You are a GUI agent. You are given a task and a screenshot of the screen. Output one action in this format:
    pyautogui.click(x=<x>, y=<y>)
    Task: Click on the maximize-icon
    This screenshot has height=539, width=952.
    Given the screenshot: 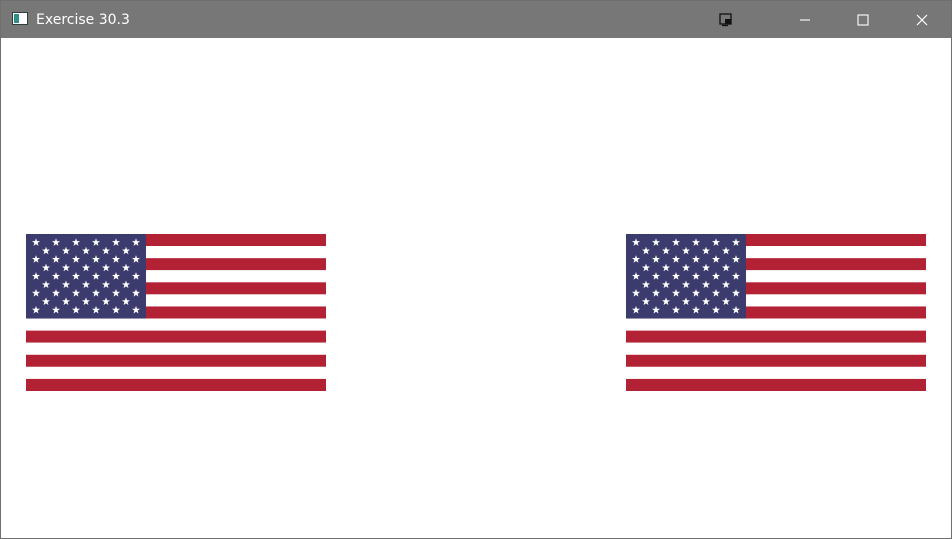 What is the action you would take?
    pyautogui.click(x=863, y=19)
    